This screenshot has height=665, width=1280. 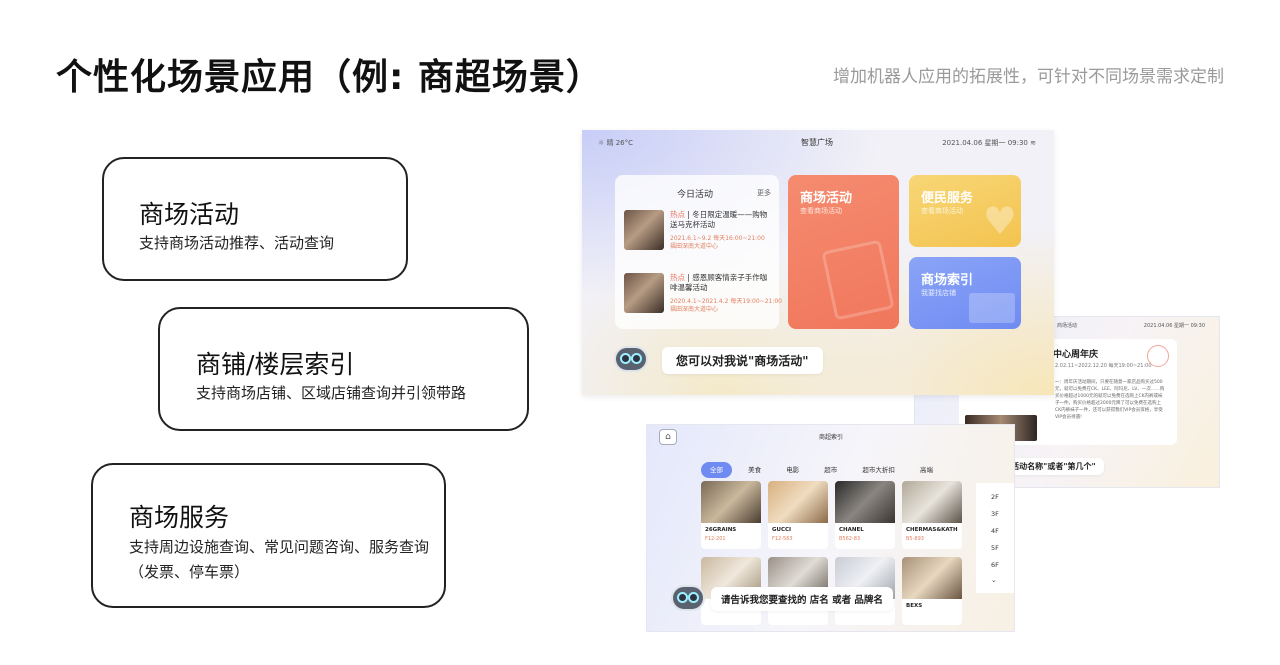 I want to click on app-title: 智慧广场, so click(x=817, y=142).